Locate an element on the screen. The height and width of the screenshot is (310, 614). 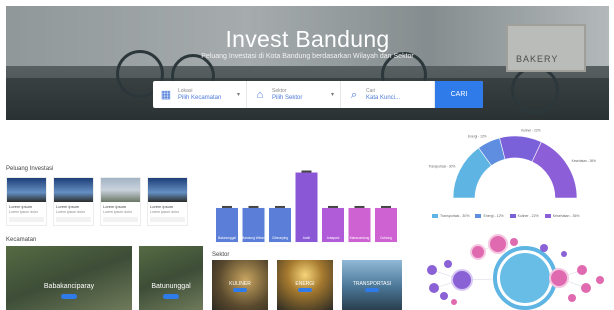
legend-item: Transportasi - 30% is located at coordinates (450, 216).